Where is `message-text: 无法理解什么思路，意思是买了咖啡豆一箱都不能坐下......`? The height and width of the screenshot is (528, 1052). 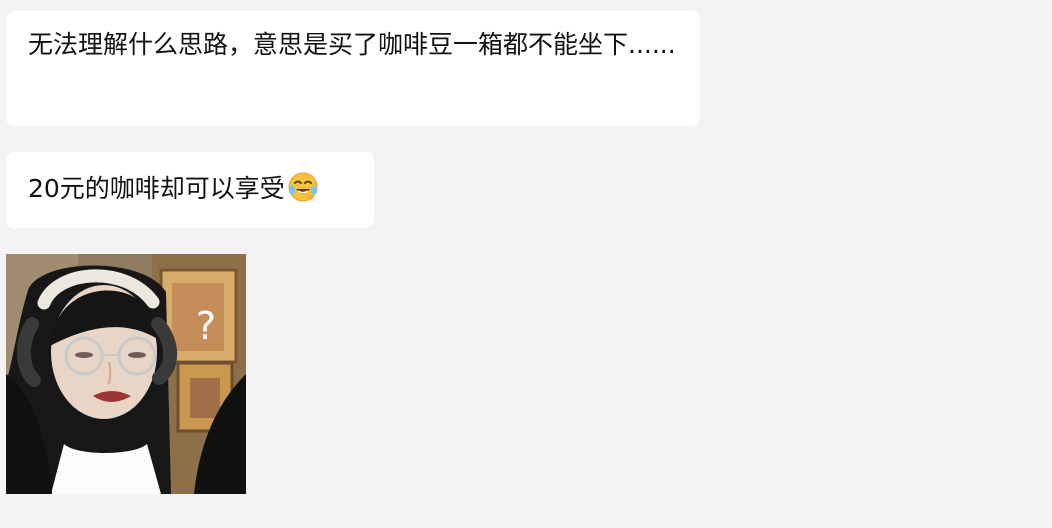 message-text: 无法理解什么思路，意思是买了咖啡豆一箱都不能坐下...... is located at coordinates (352, 44).